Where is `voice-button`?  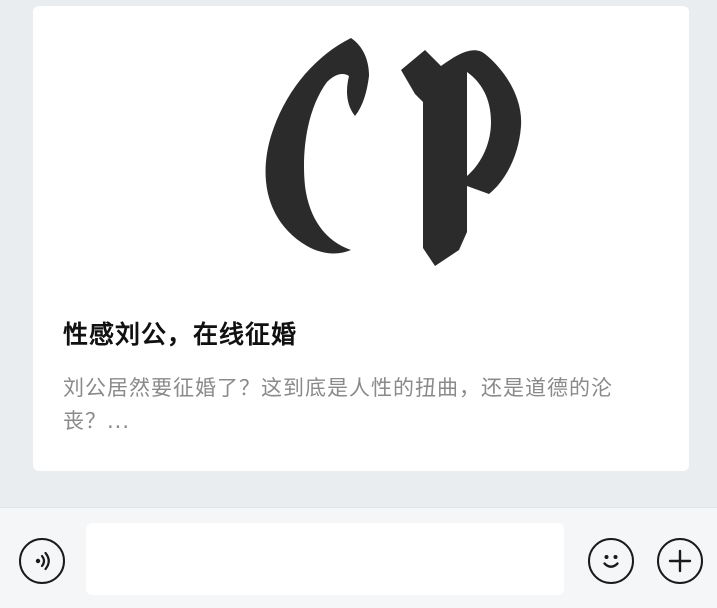
voice-button is located at coordinates (42, 561).